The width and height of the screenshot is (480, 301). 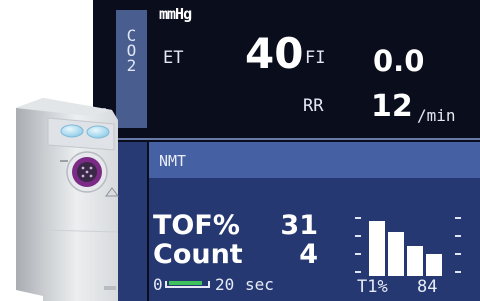 What do you see at coordinates (67, 199) in the screenshot?
I see `nmt-module-device` at bounding box center [67, 199].